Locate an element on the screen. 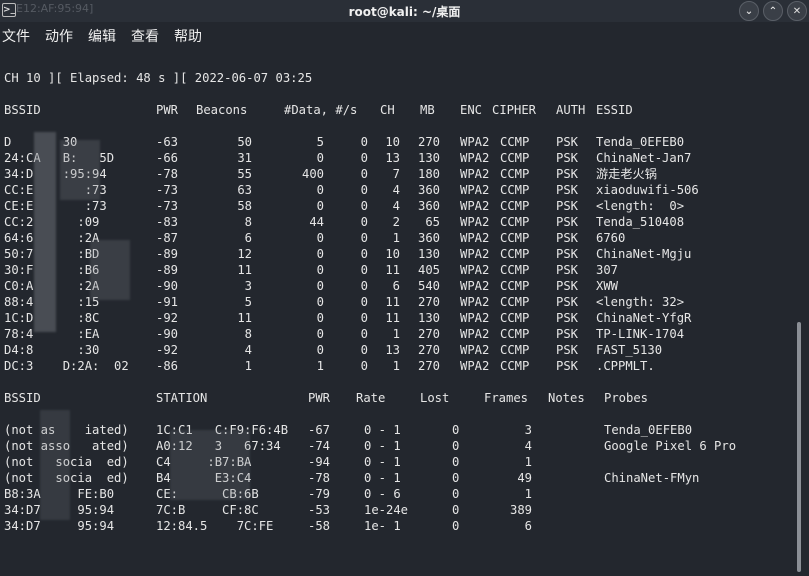 The height and width of the screenshot is (576, 809). ap-cell-ch: 2 is located at coordinates (396, 222).